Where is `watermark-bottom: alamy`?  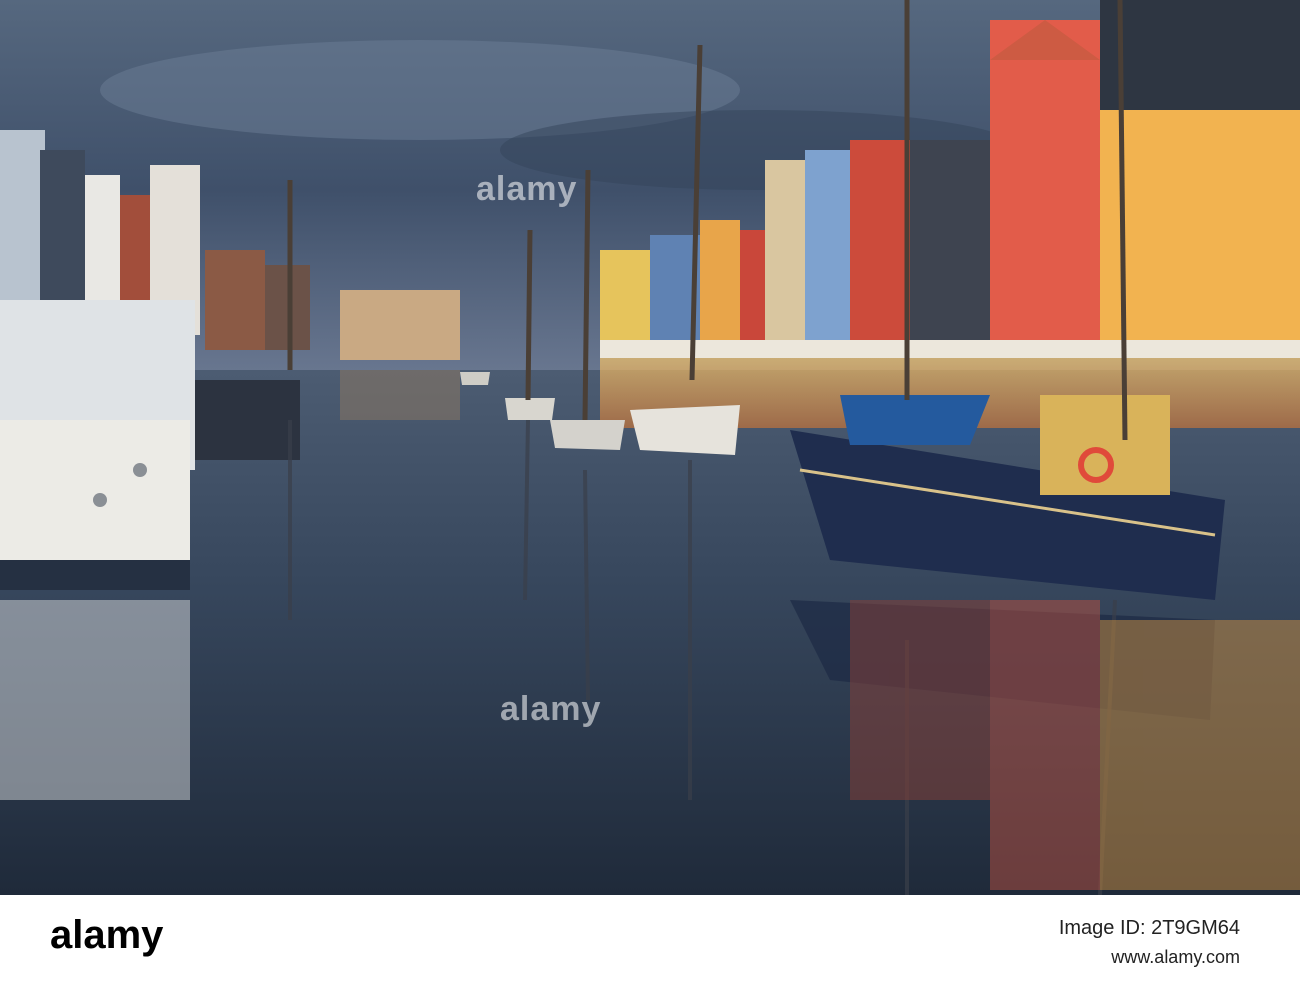 watermark-bottom: alamy is located at coordinates (551, 709).